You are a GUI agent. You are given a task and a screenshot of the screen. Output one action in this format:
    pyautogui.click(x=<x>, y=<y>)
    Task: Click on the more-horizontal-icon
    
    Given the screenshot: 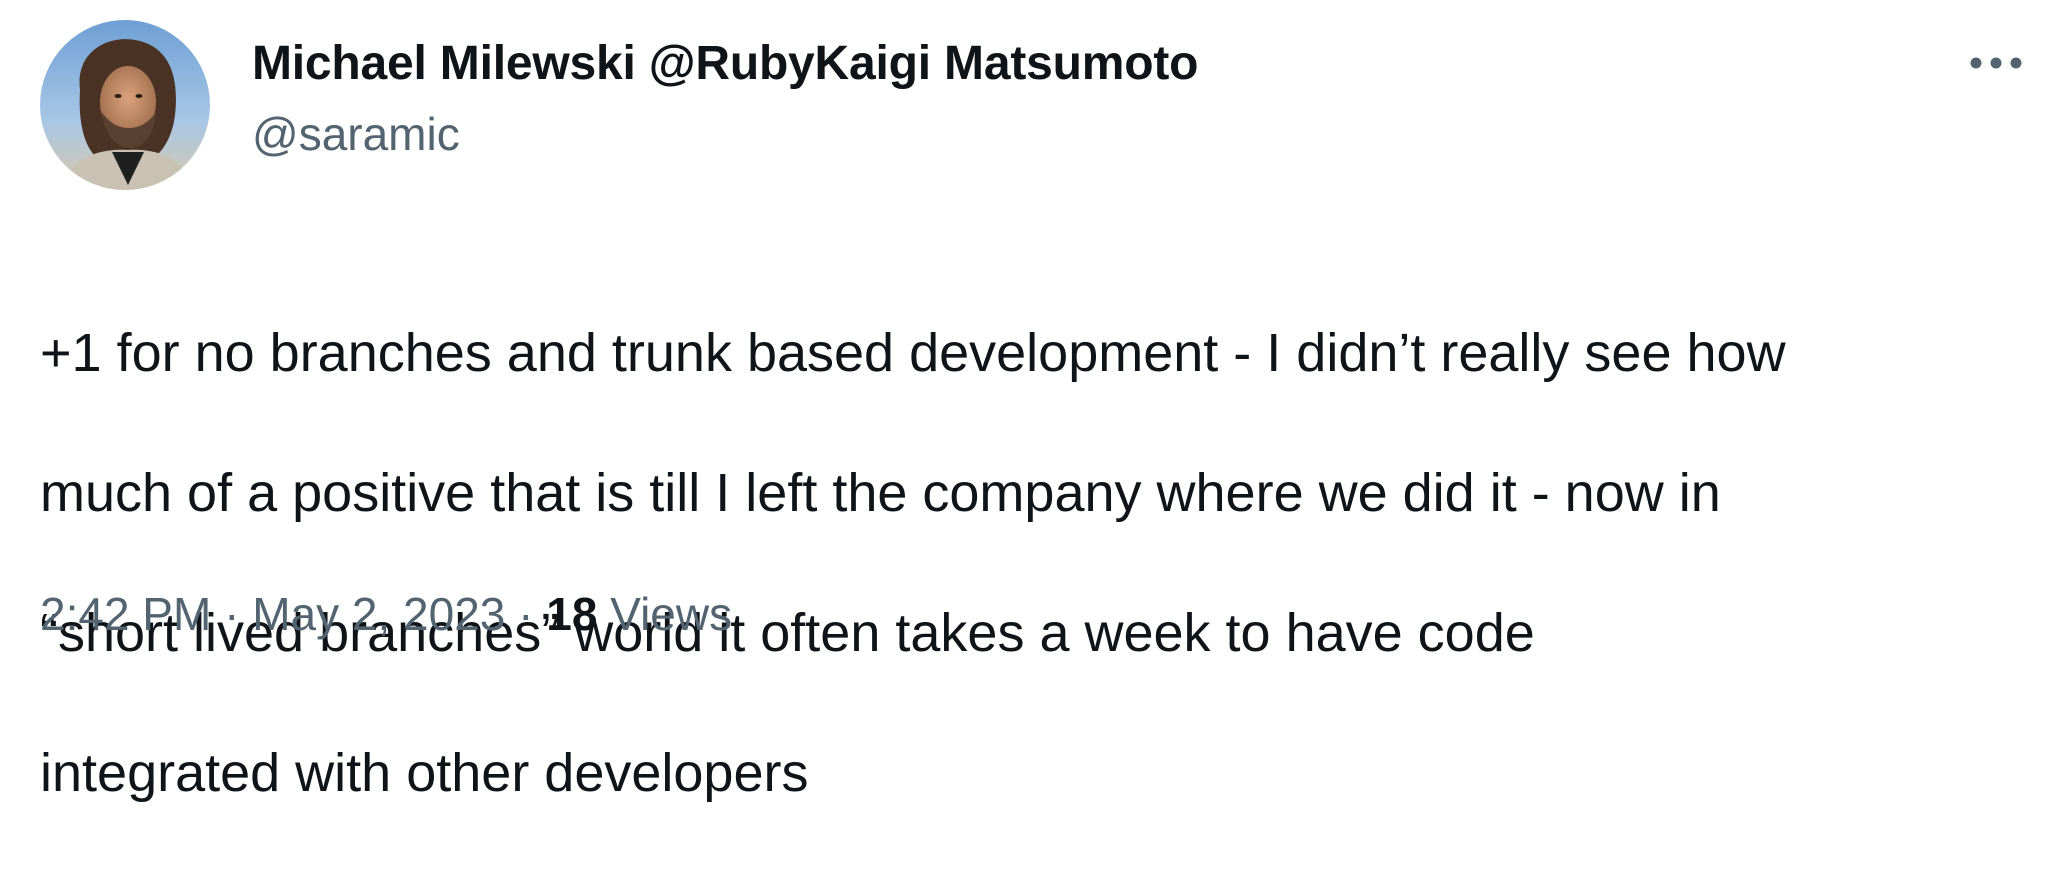 What is the action you would take?
    pyautogui.click(x=1996, y=63)
    